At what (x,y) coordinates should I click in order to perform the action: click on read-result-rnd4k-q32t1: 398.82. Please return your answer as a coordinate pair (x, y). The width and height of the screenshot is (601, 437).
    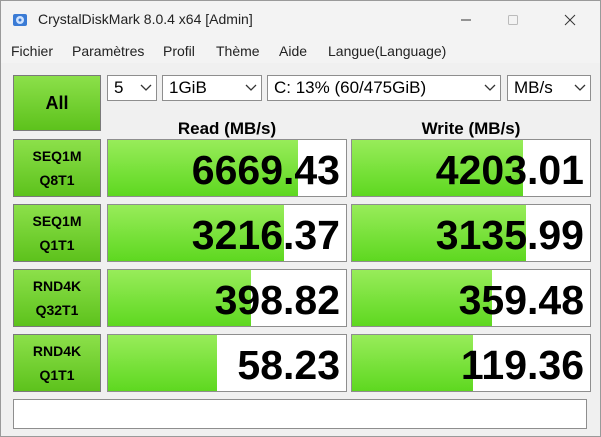
    Looking at the image, I should click on (227, 298).